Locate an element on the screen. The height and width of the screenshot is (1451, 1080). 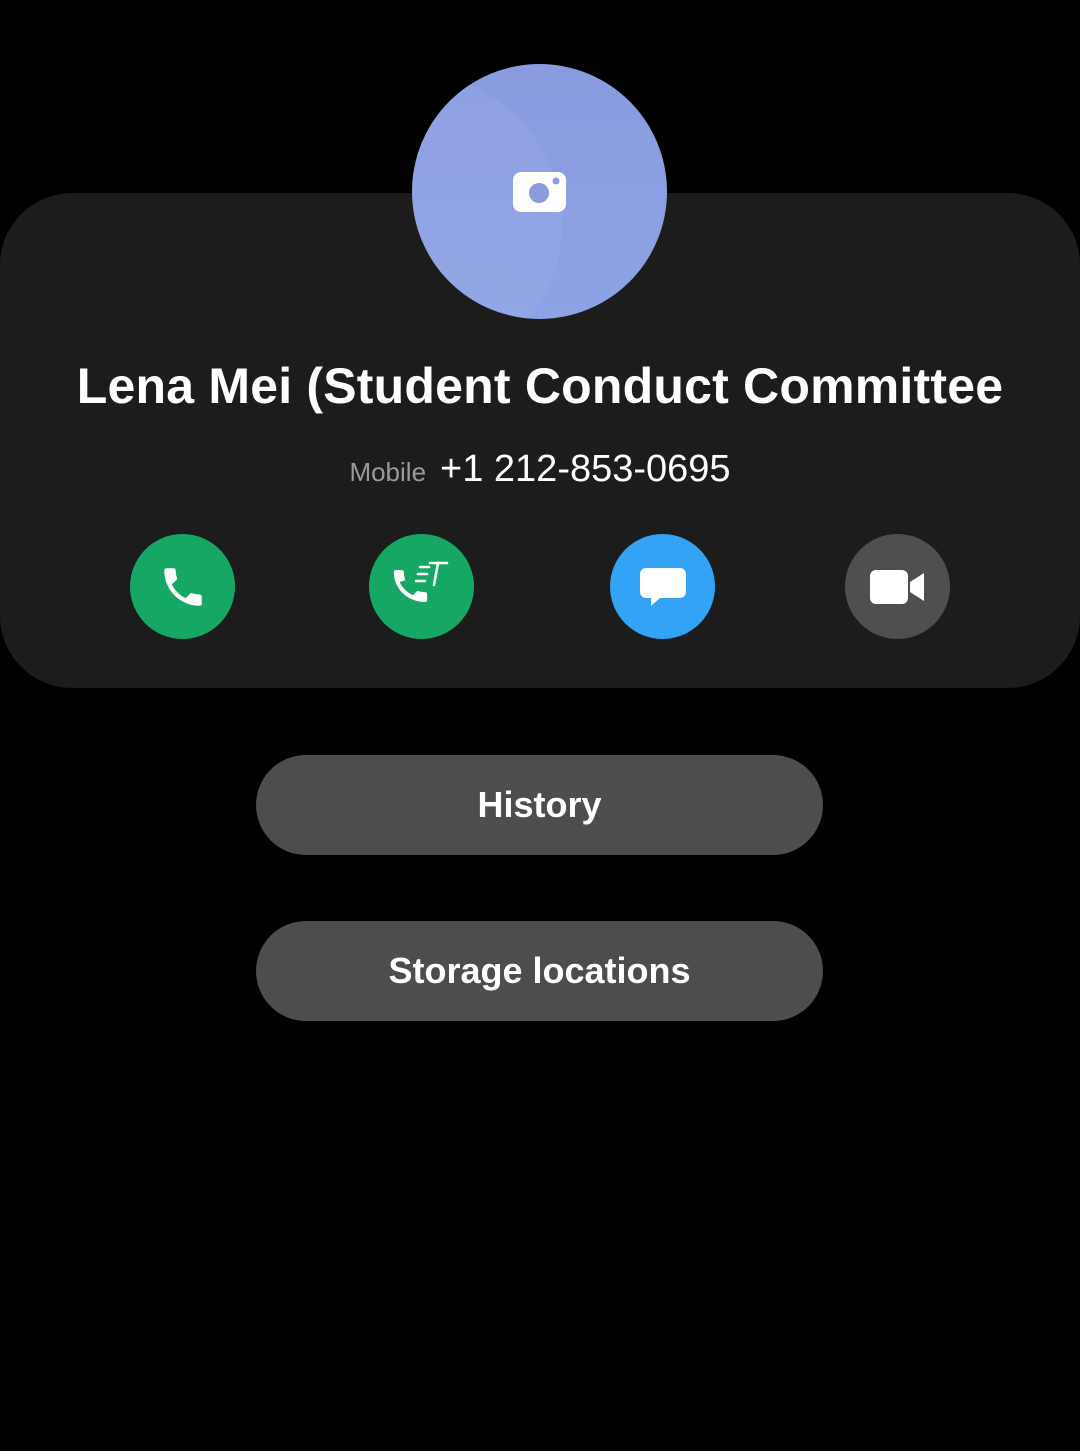
voice-call-button is located at coordinates (182, 586).